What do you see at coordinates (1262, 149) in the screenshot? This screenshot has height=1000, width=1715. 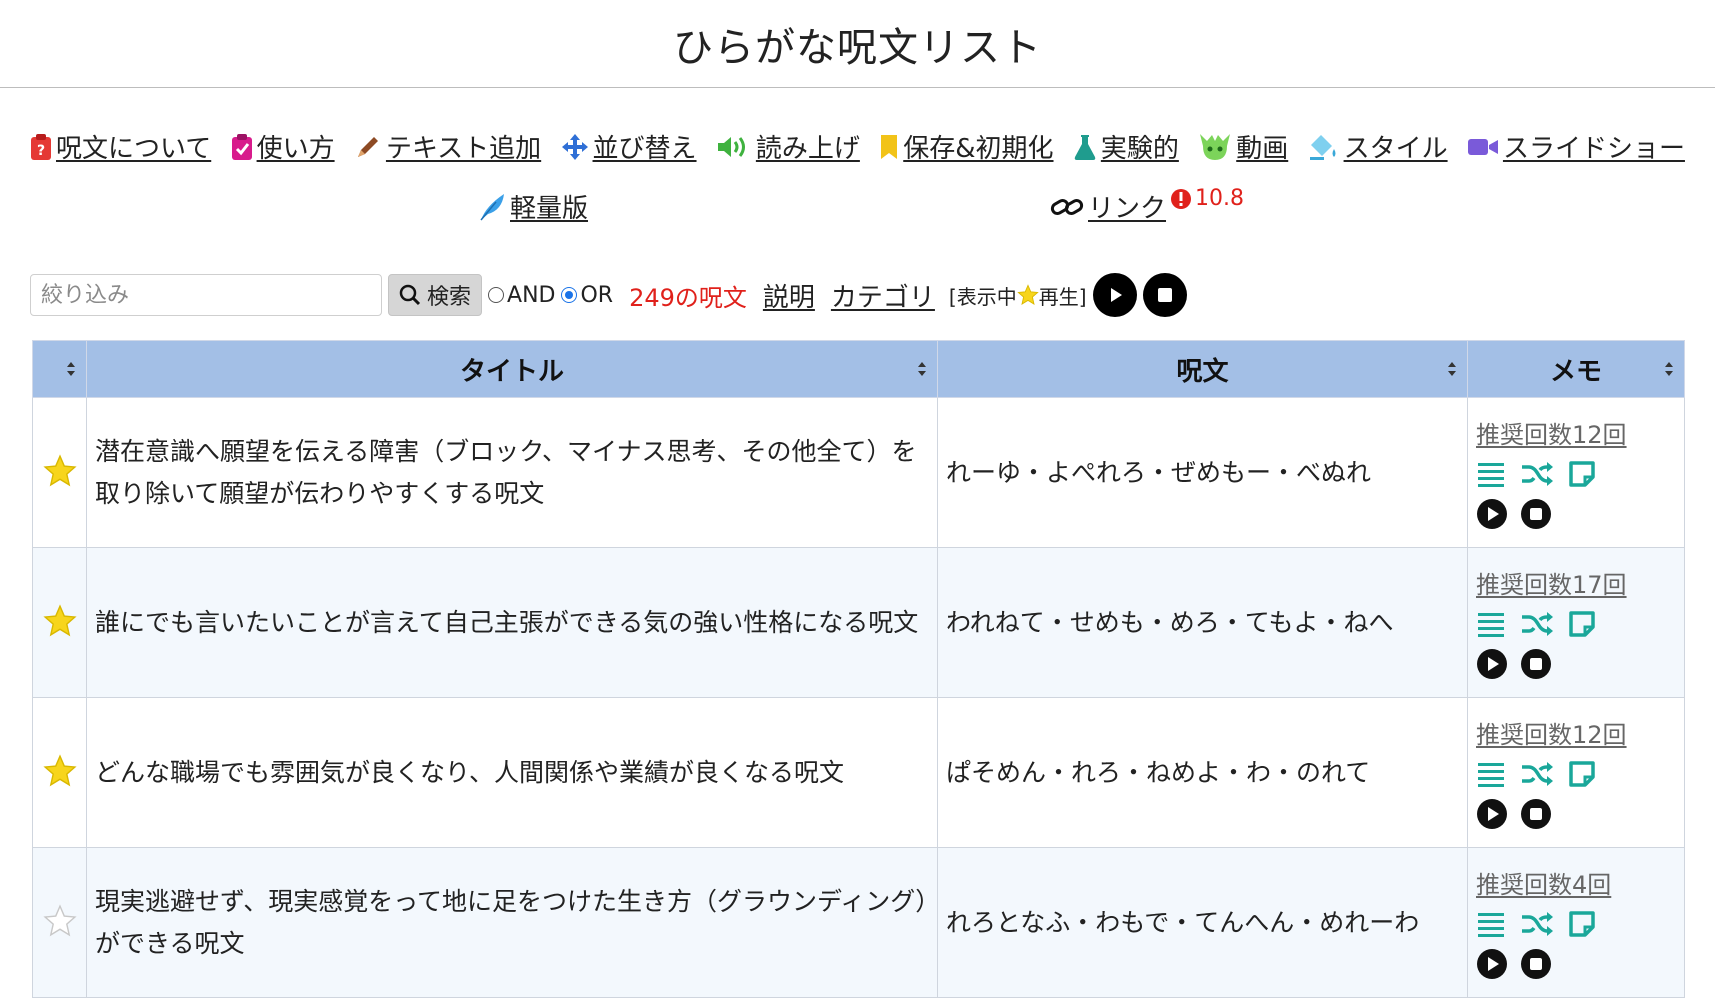 I see `menu-label: 動画` at bounding box center [1262, 149].